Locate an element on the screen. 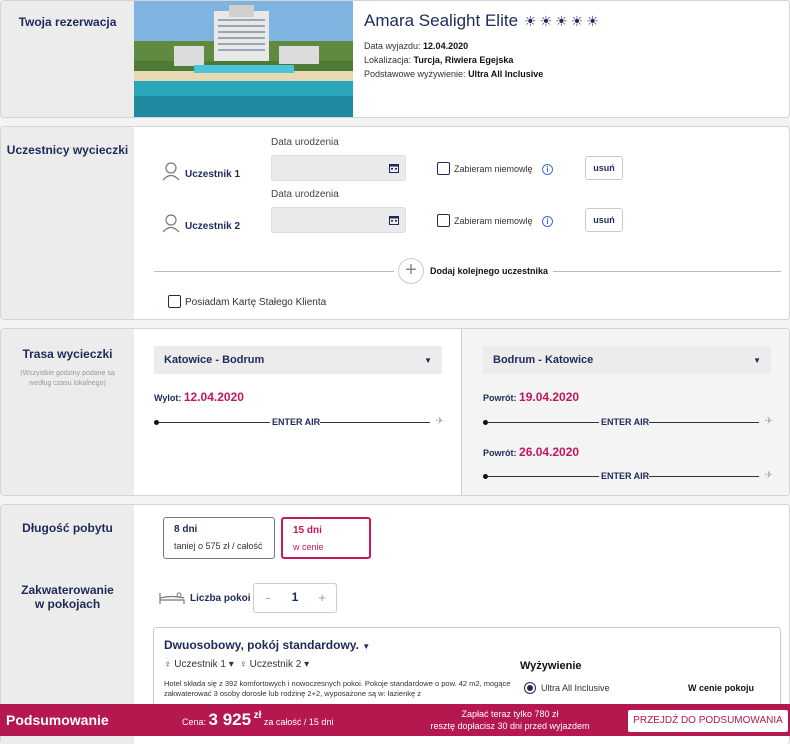 This screenshot has height=744, width=790. return-date: Powrót: 26.04.2020 is located at coordinates (531, 452).